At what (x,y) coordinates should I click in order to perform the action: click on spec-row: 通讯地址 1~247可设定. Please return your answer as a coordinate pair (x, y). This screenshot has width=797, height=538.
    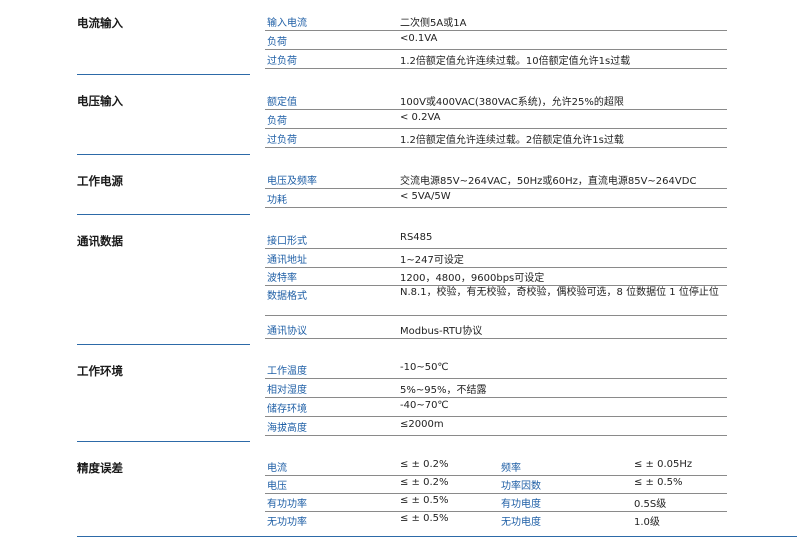
    Looking at the image, I should click on (496, 258).